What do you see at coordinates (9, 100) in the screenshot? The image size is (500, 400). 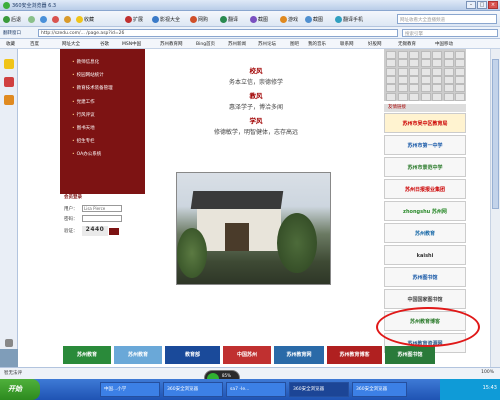 I see `reader-icon` at bounding box center [9, 100].